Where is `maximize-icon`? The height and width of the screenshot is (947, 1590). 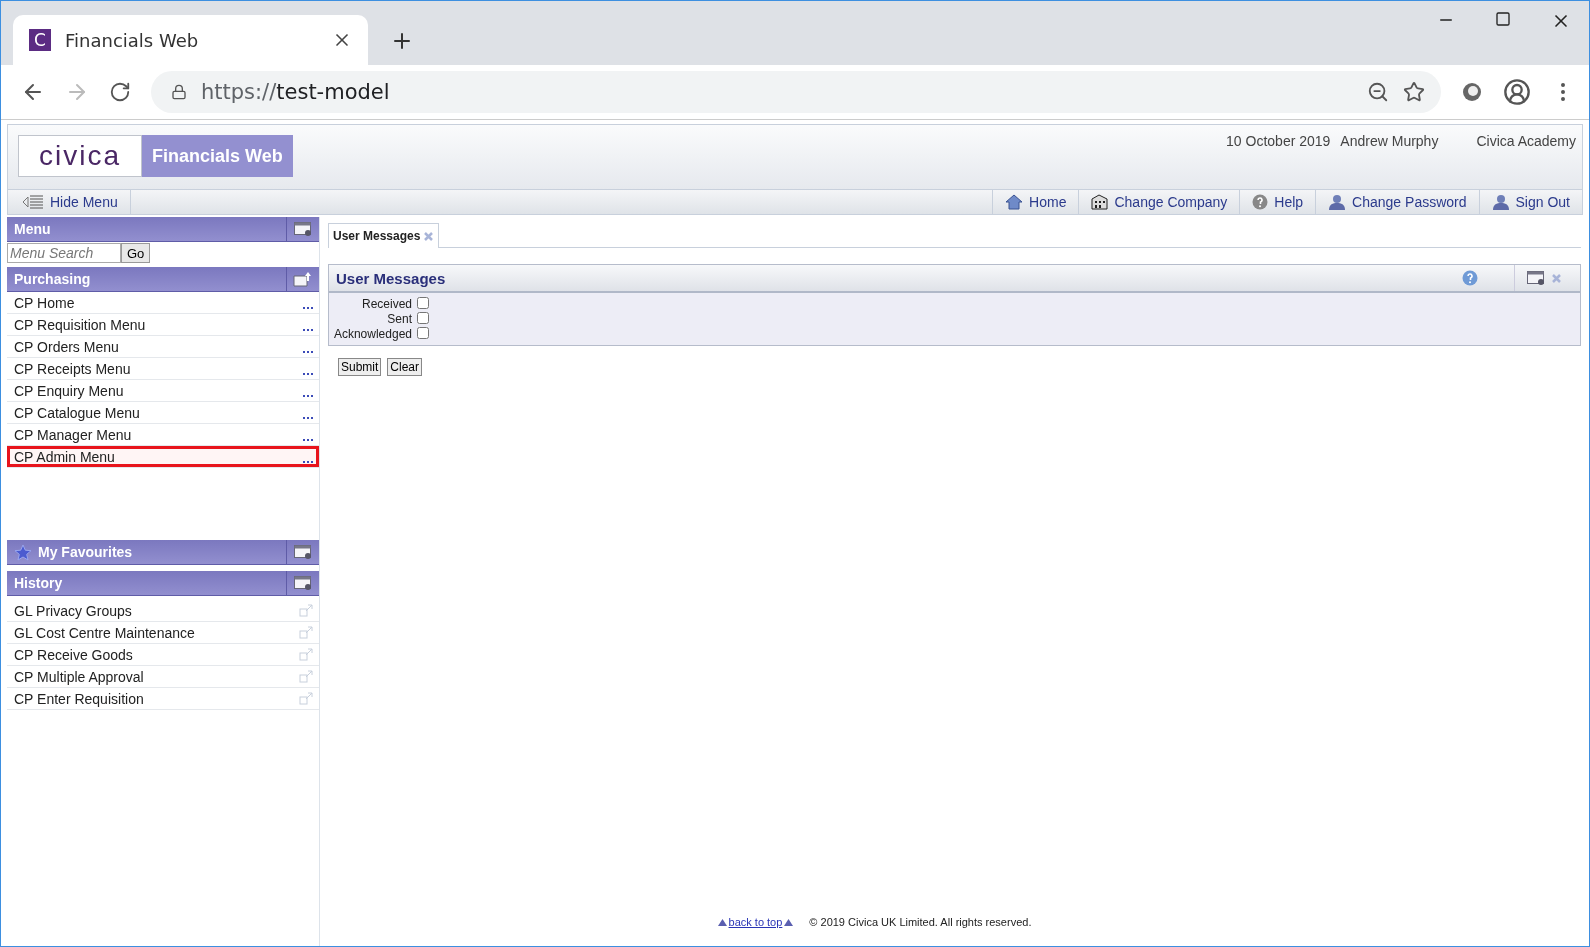 maximize-icon is located at coordinates (1503, 19).